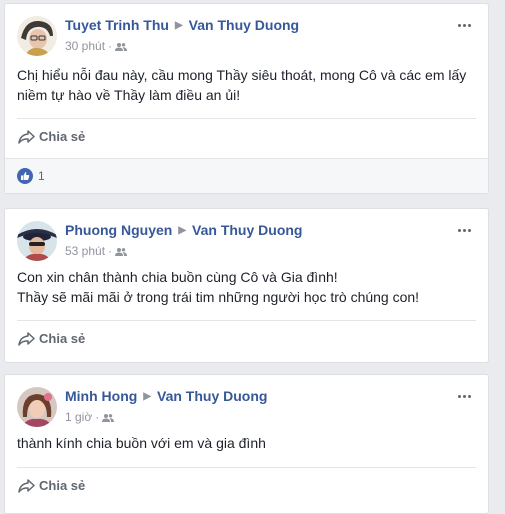 Image resolution: width=505 pixels, height=514 pixels. I want to click on author-line: Tuyet Trinh Thu ▶ Van Thuy Duong, so click(182, 25).